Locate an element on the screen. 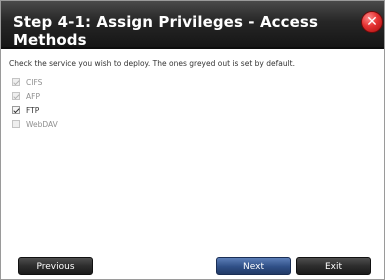 This screenshot has height=280, width=385. ftp-label: FTP is located at coordinates (33, 110).